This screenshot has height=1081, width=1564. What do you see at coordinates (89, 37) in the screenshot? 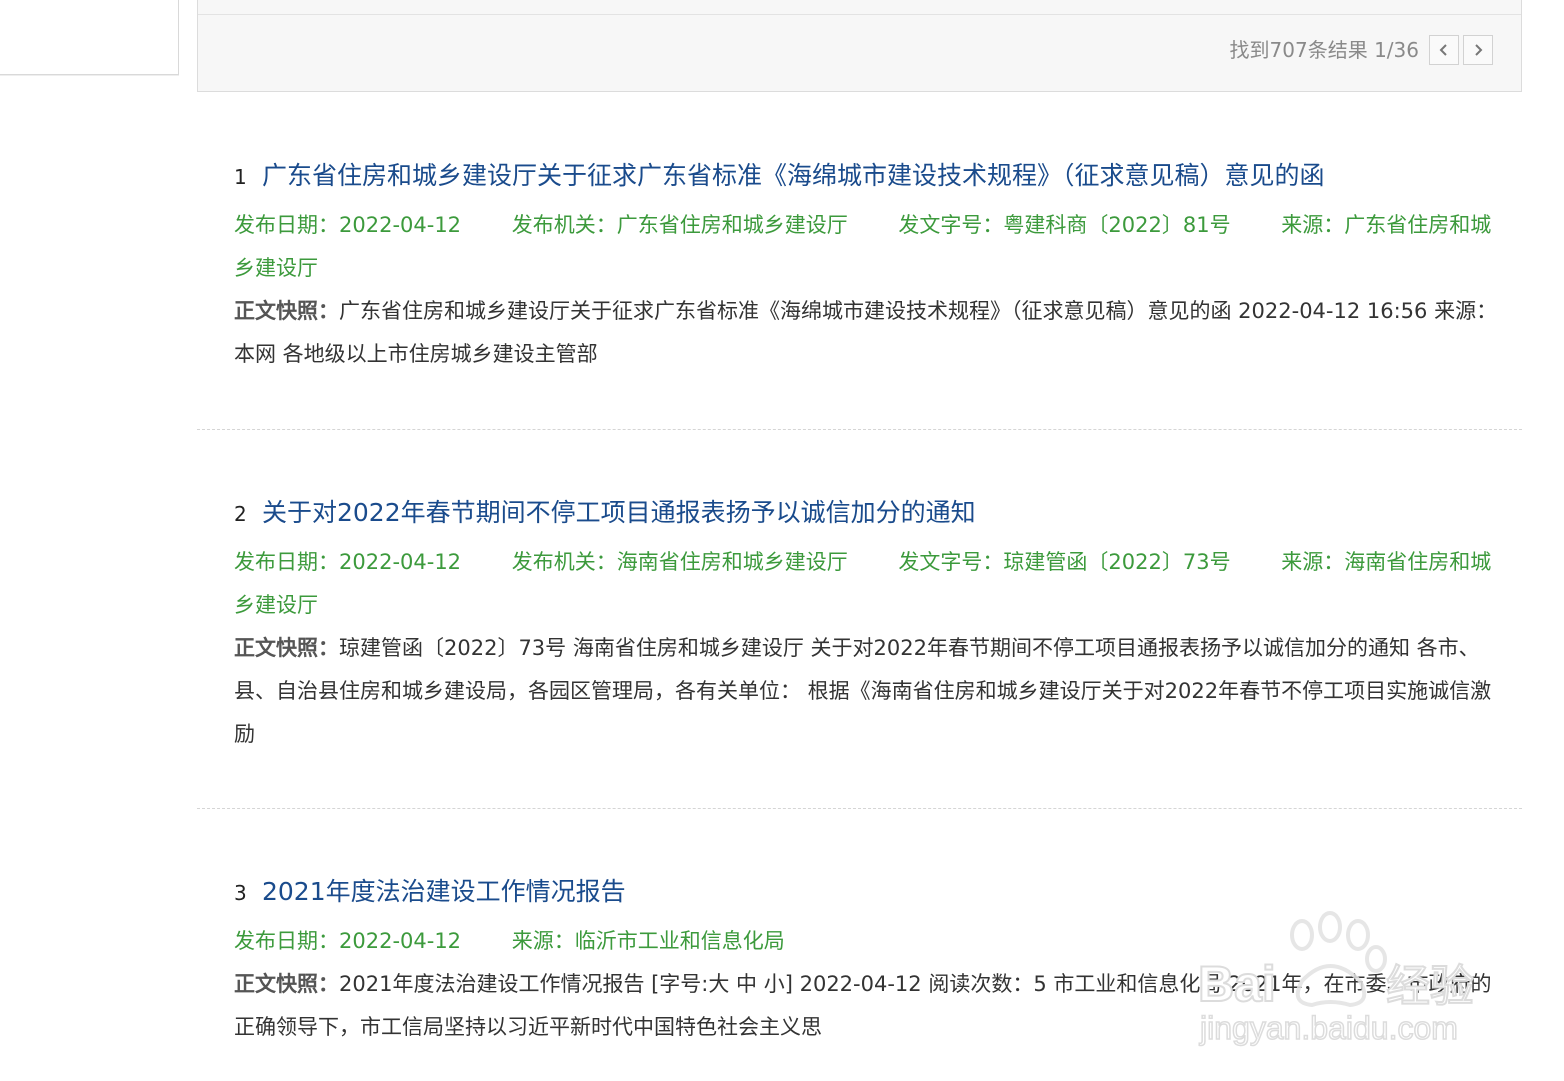
I see `left-sidebar-panel` at bounding box center [89, 37].